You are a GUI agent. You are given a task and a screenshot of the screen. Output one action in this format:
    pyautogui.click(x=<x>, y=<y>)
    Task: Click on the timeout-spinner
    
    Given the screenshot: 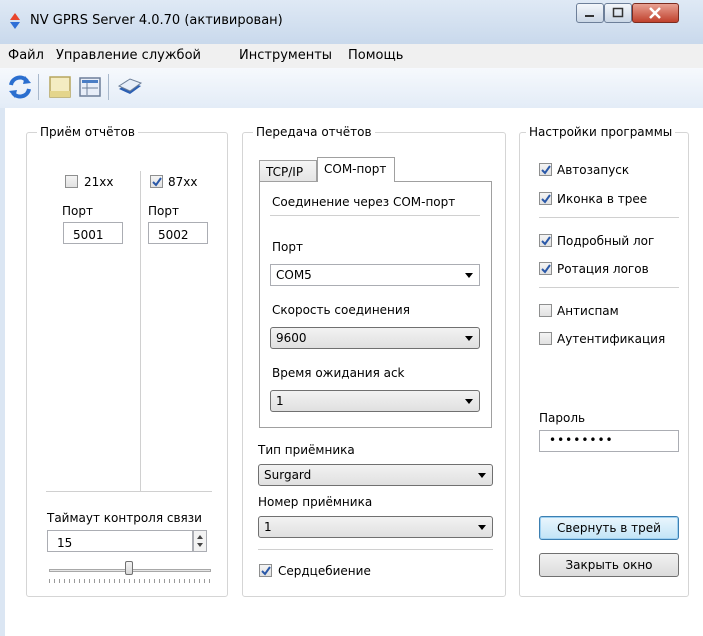 What is the action you would take?
    pyautogui.click(x=200, y=541)
    